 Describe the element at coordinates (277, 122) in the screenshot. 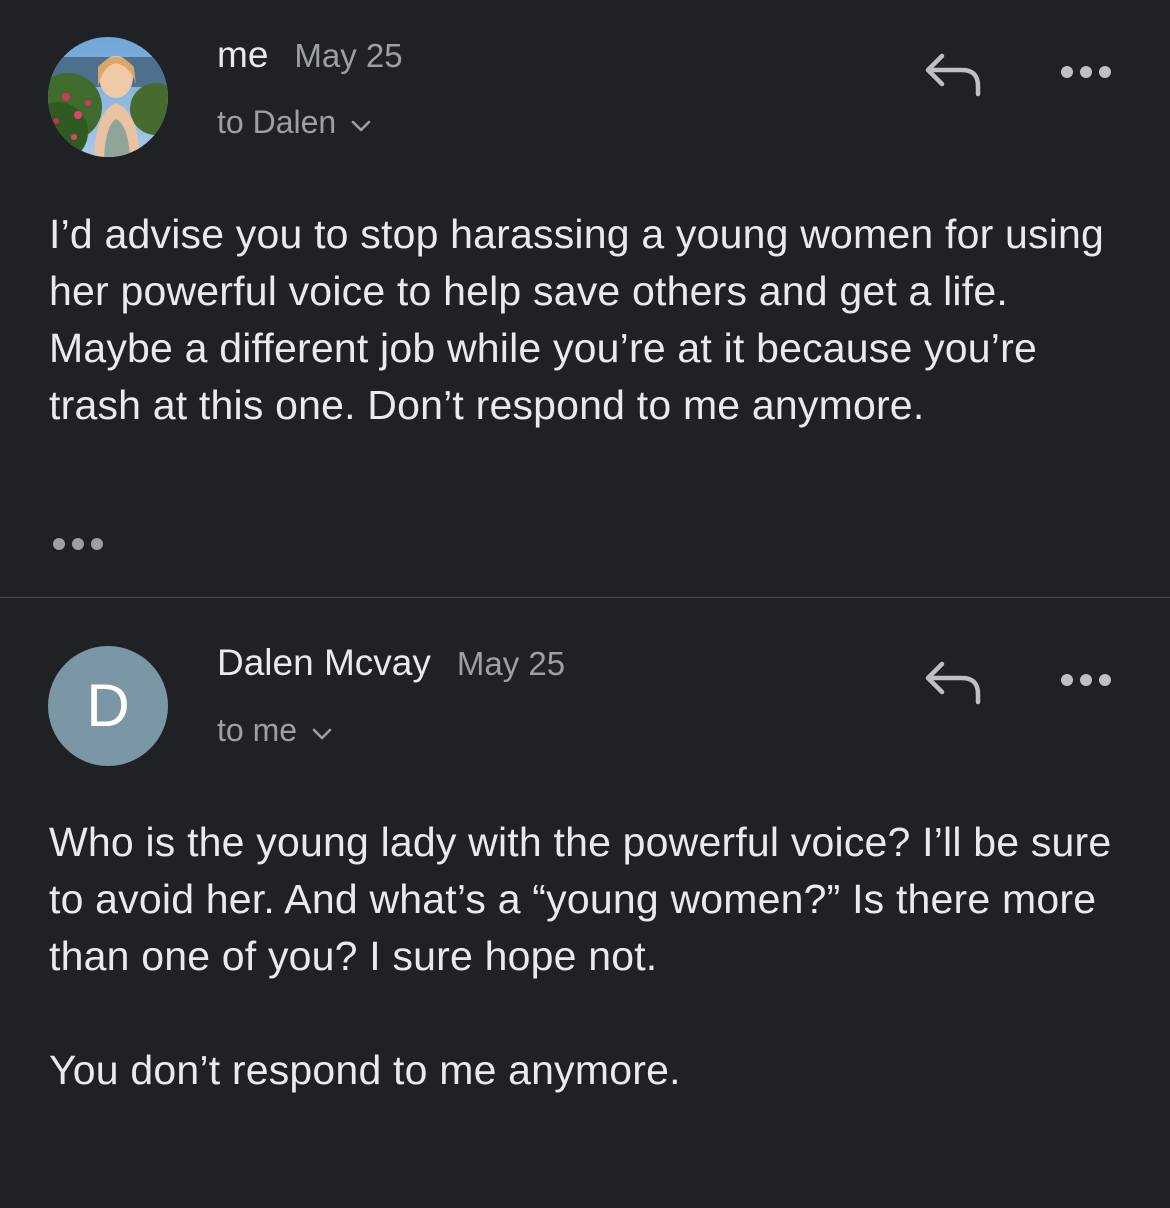

I see `recipient-label: to Dalen` at that location.